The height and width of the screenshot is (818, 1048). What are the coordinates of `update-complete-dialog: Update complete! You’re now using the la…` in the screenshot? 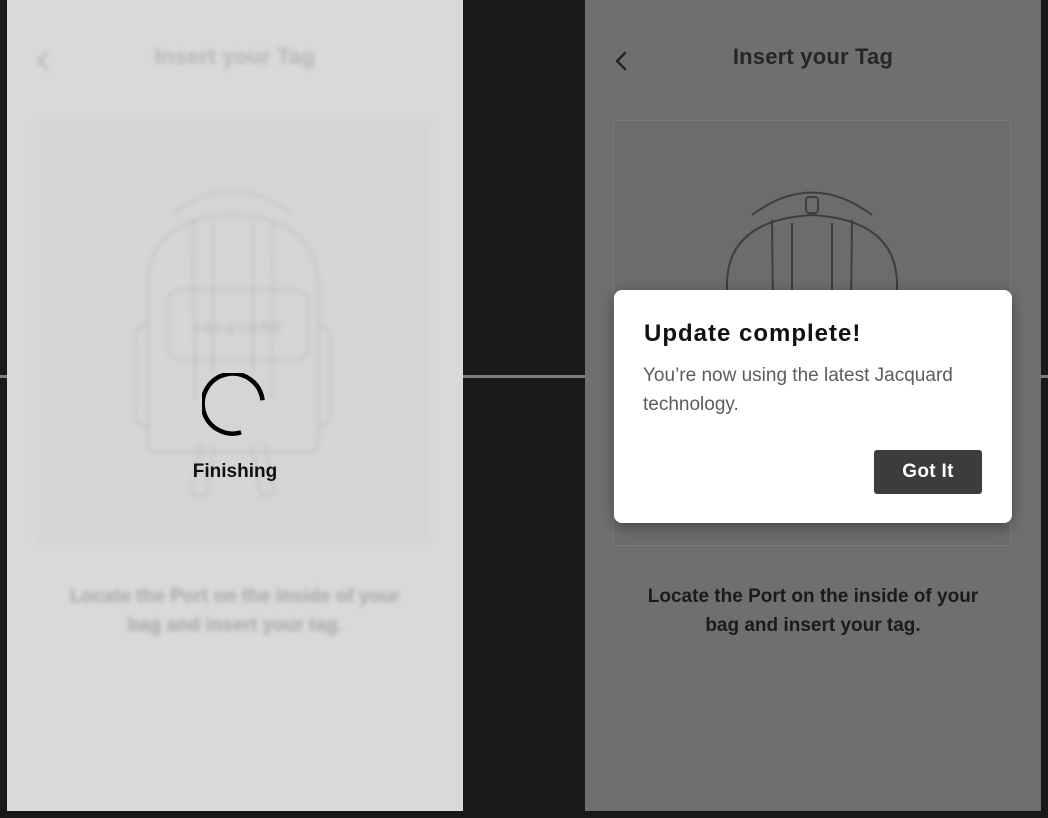 It's located at (813, 406).